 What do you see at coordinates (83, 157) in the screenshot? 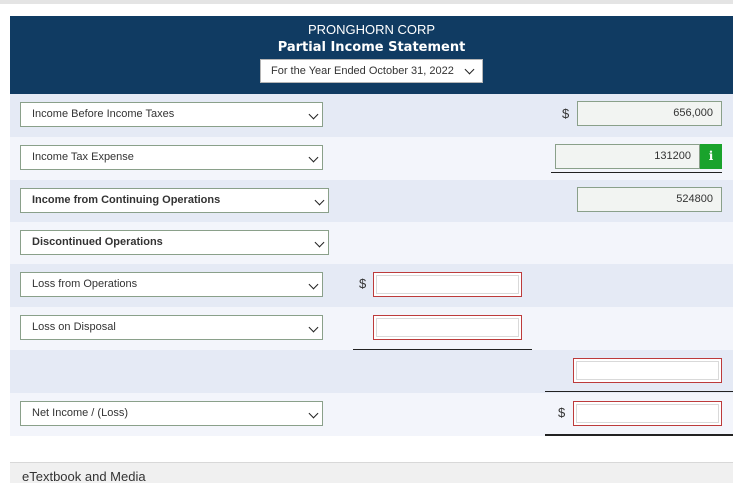
I see `account-select-value: Income Tax Expense` at bounding box center [83, 157].